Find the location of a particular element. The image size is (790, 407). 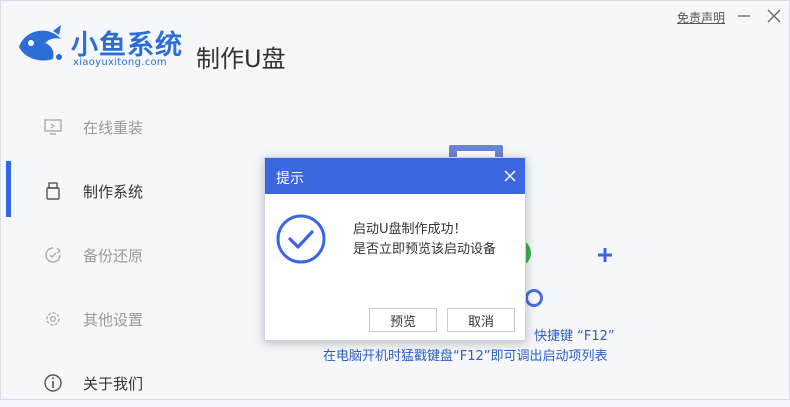

brand-url: xiaoyuxitong.com is located at coordinates (120, 62).